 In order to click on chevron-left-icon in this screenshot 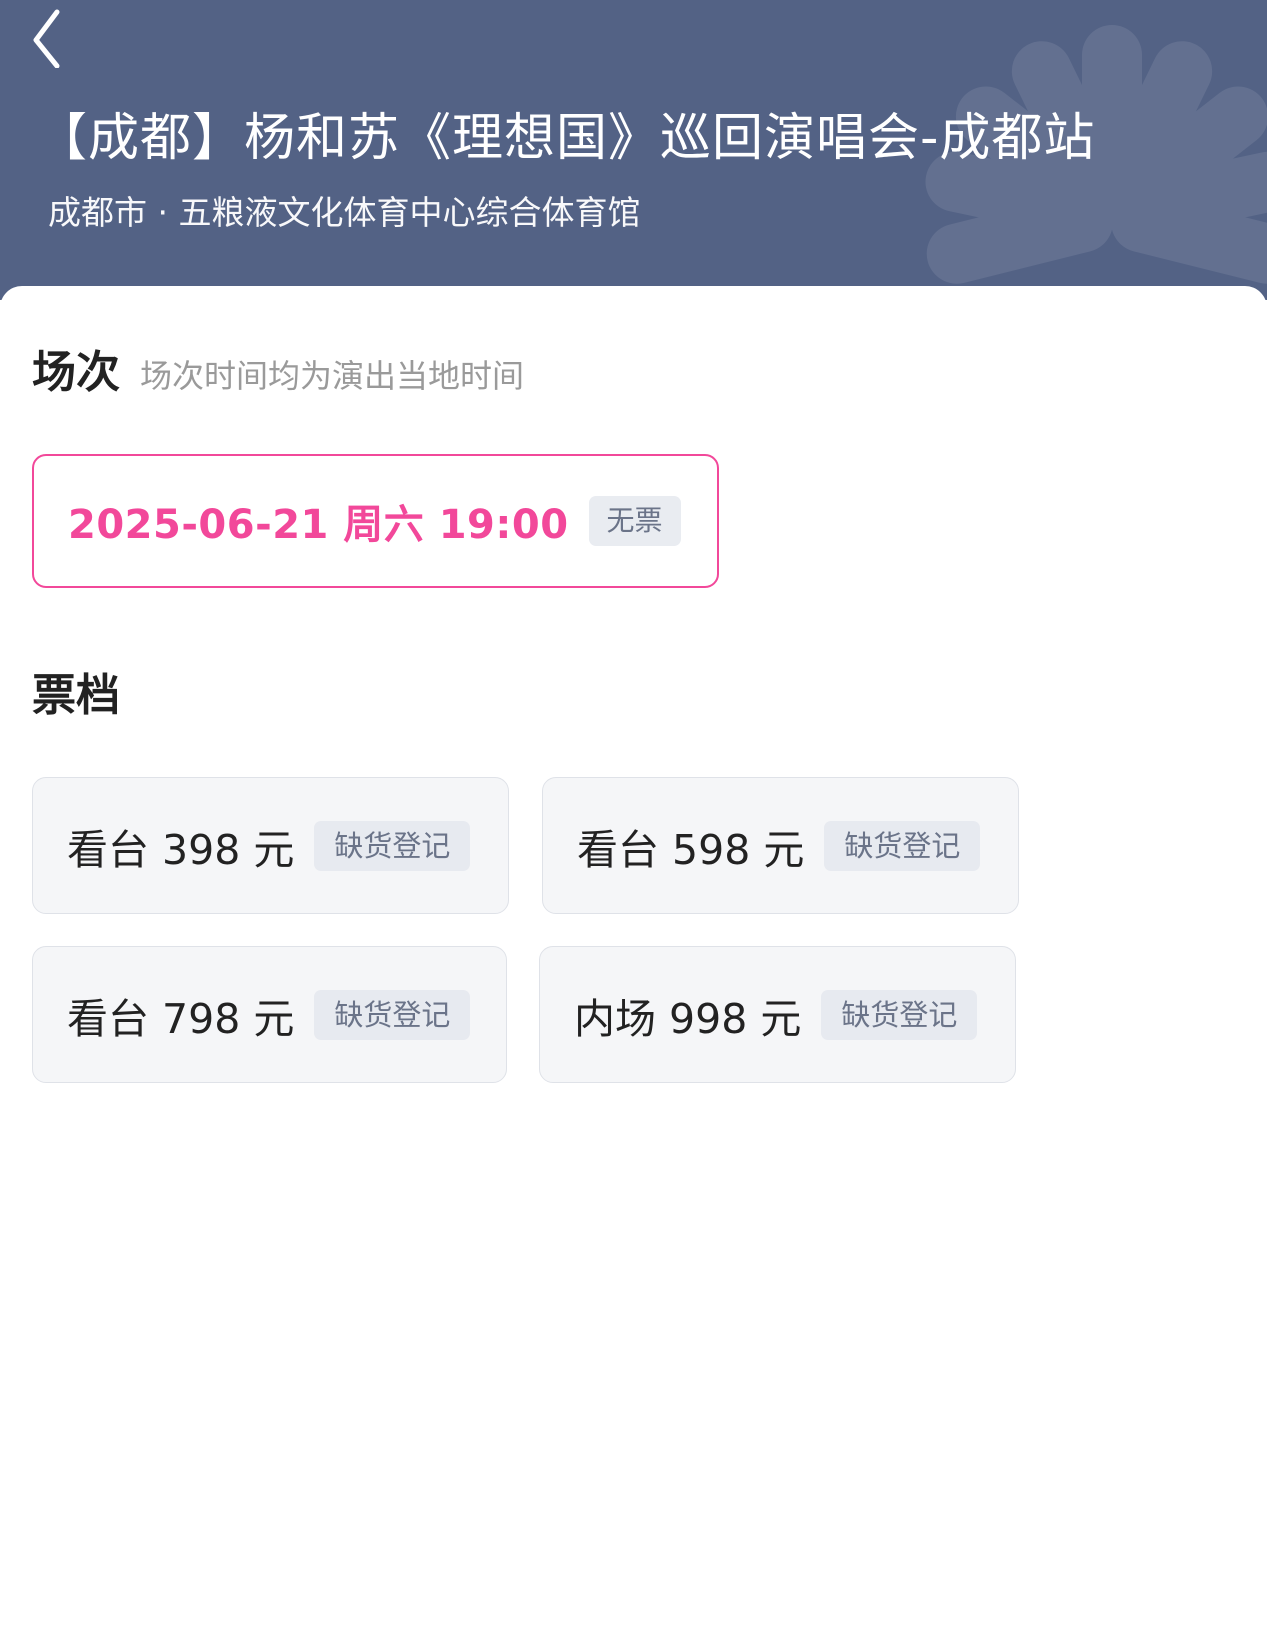, I will do `click(46, 38)`.